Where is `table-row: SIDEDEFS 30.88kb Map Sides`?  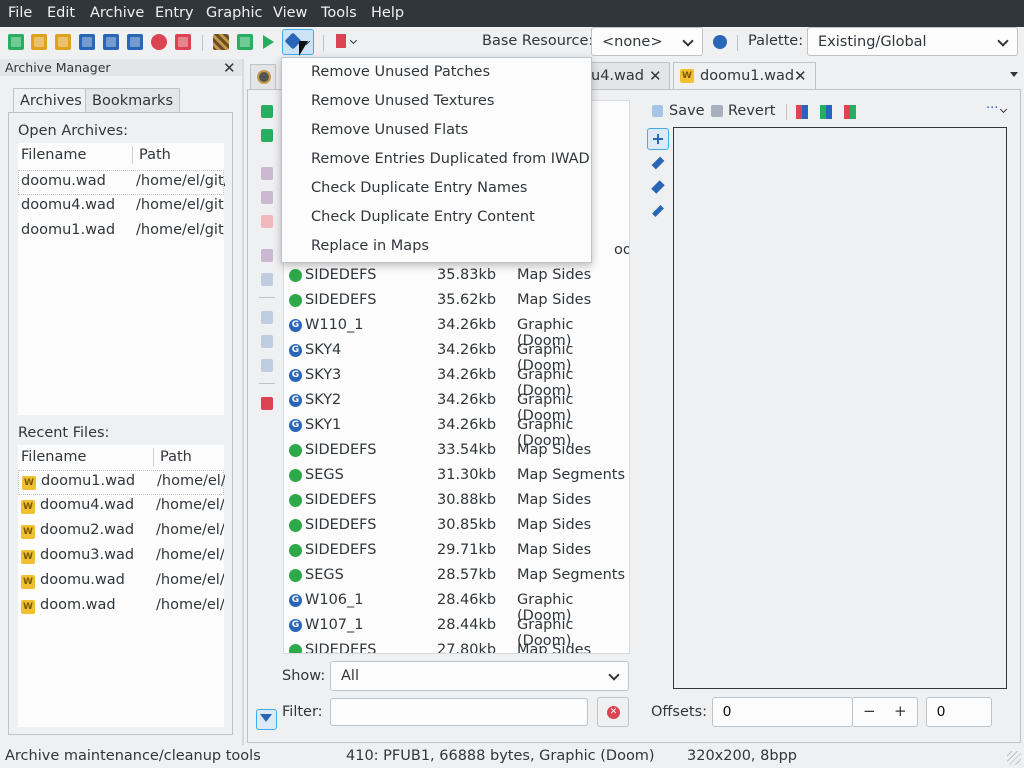
table-row: SIDEDEFS 30.88kb Map Sides is located at coordinates (456, 501).